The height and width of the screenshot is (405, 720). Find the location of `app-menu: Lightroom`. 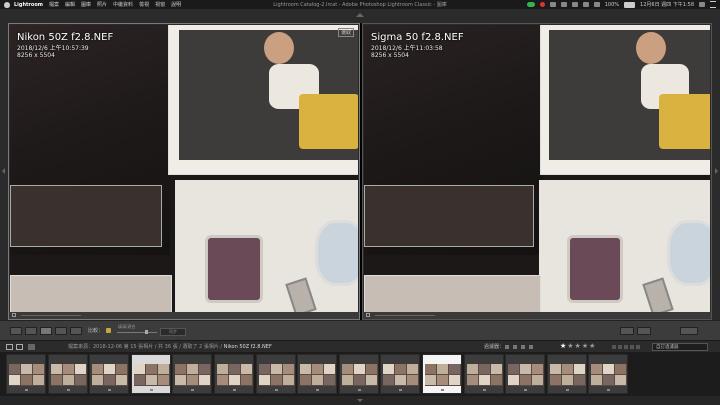

app-menu: Lightroom is located at coordinates (28, 5).